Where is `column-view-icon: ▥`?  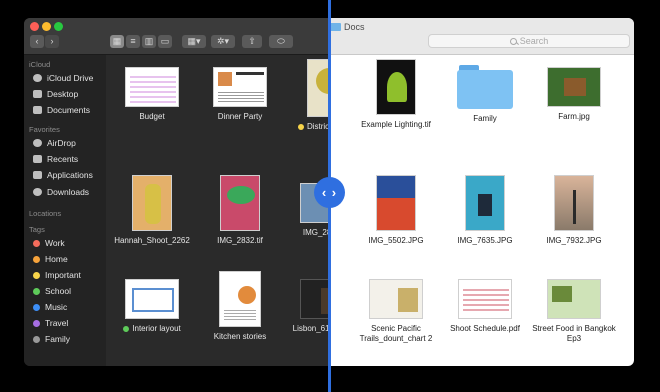
column-view-icon: ▥ is located at coordinates (149, 41).